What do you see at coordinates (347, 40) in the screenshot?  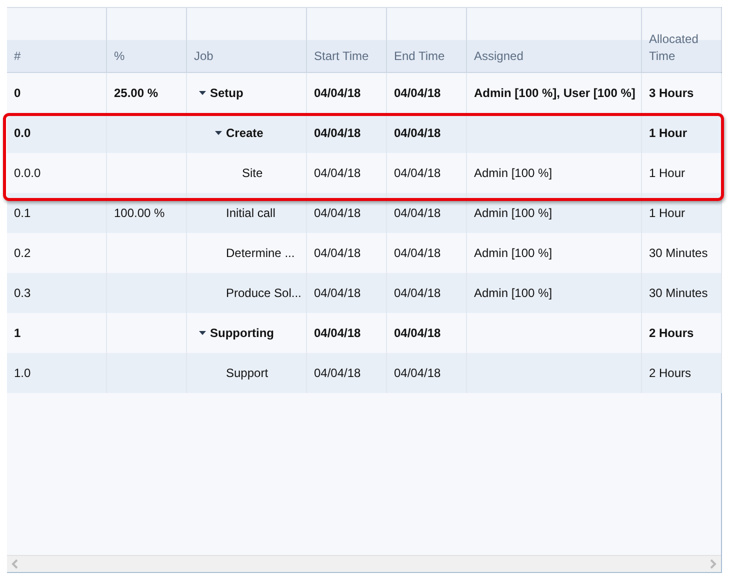 I see `column-heading: Start Time` at bounding box center [347, 40].